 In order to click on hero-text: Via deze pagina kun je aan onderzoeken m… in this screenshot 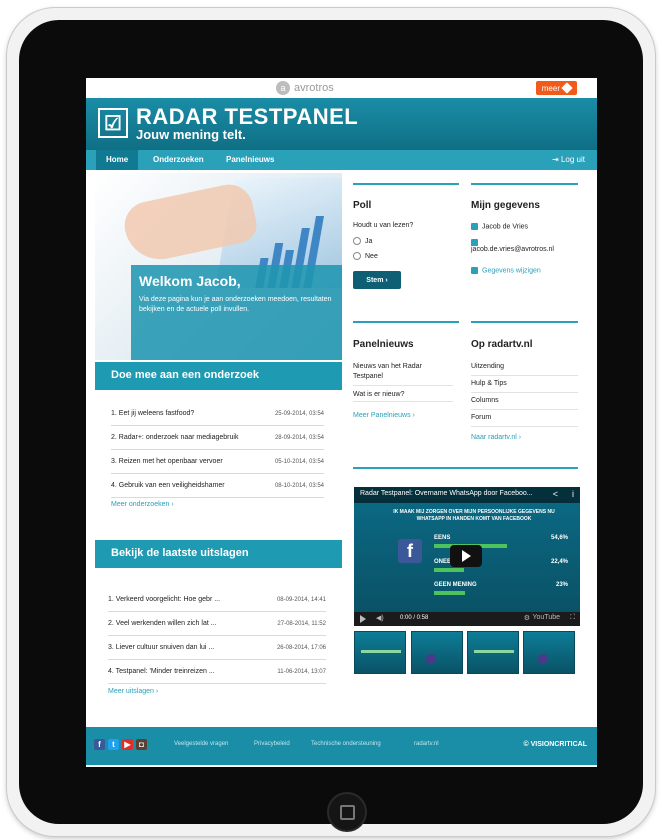, I will do `click(235, 304)`.